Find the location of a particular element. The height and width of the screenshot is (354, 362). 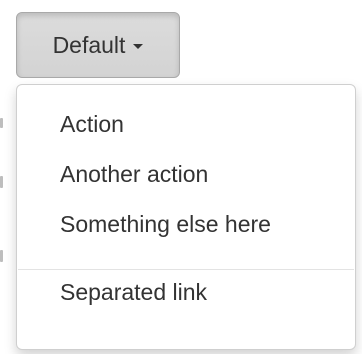

dropdown-toggle-button: Default is located at coordinates (98, 45).